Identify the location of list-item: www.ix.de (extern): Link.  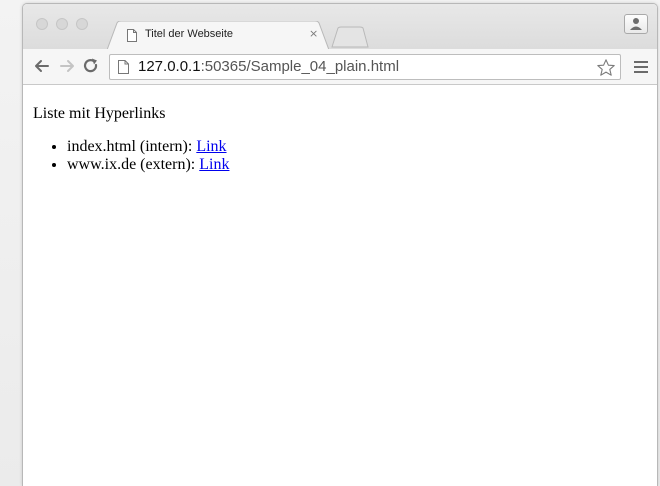
(358, 165).